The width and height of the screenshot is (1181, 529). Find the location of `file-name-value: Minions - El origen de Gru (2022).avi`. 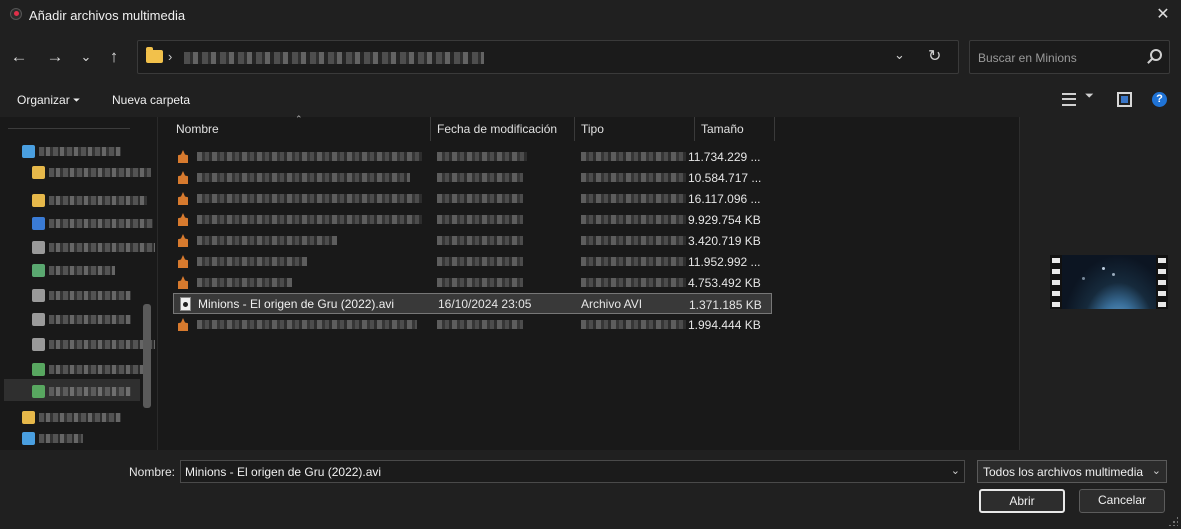

file-name-value: Minions - El origen de Gru (2022).avi is located at coordinates (283, 472).